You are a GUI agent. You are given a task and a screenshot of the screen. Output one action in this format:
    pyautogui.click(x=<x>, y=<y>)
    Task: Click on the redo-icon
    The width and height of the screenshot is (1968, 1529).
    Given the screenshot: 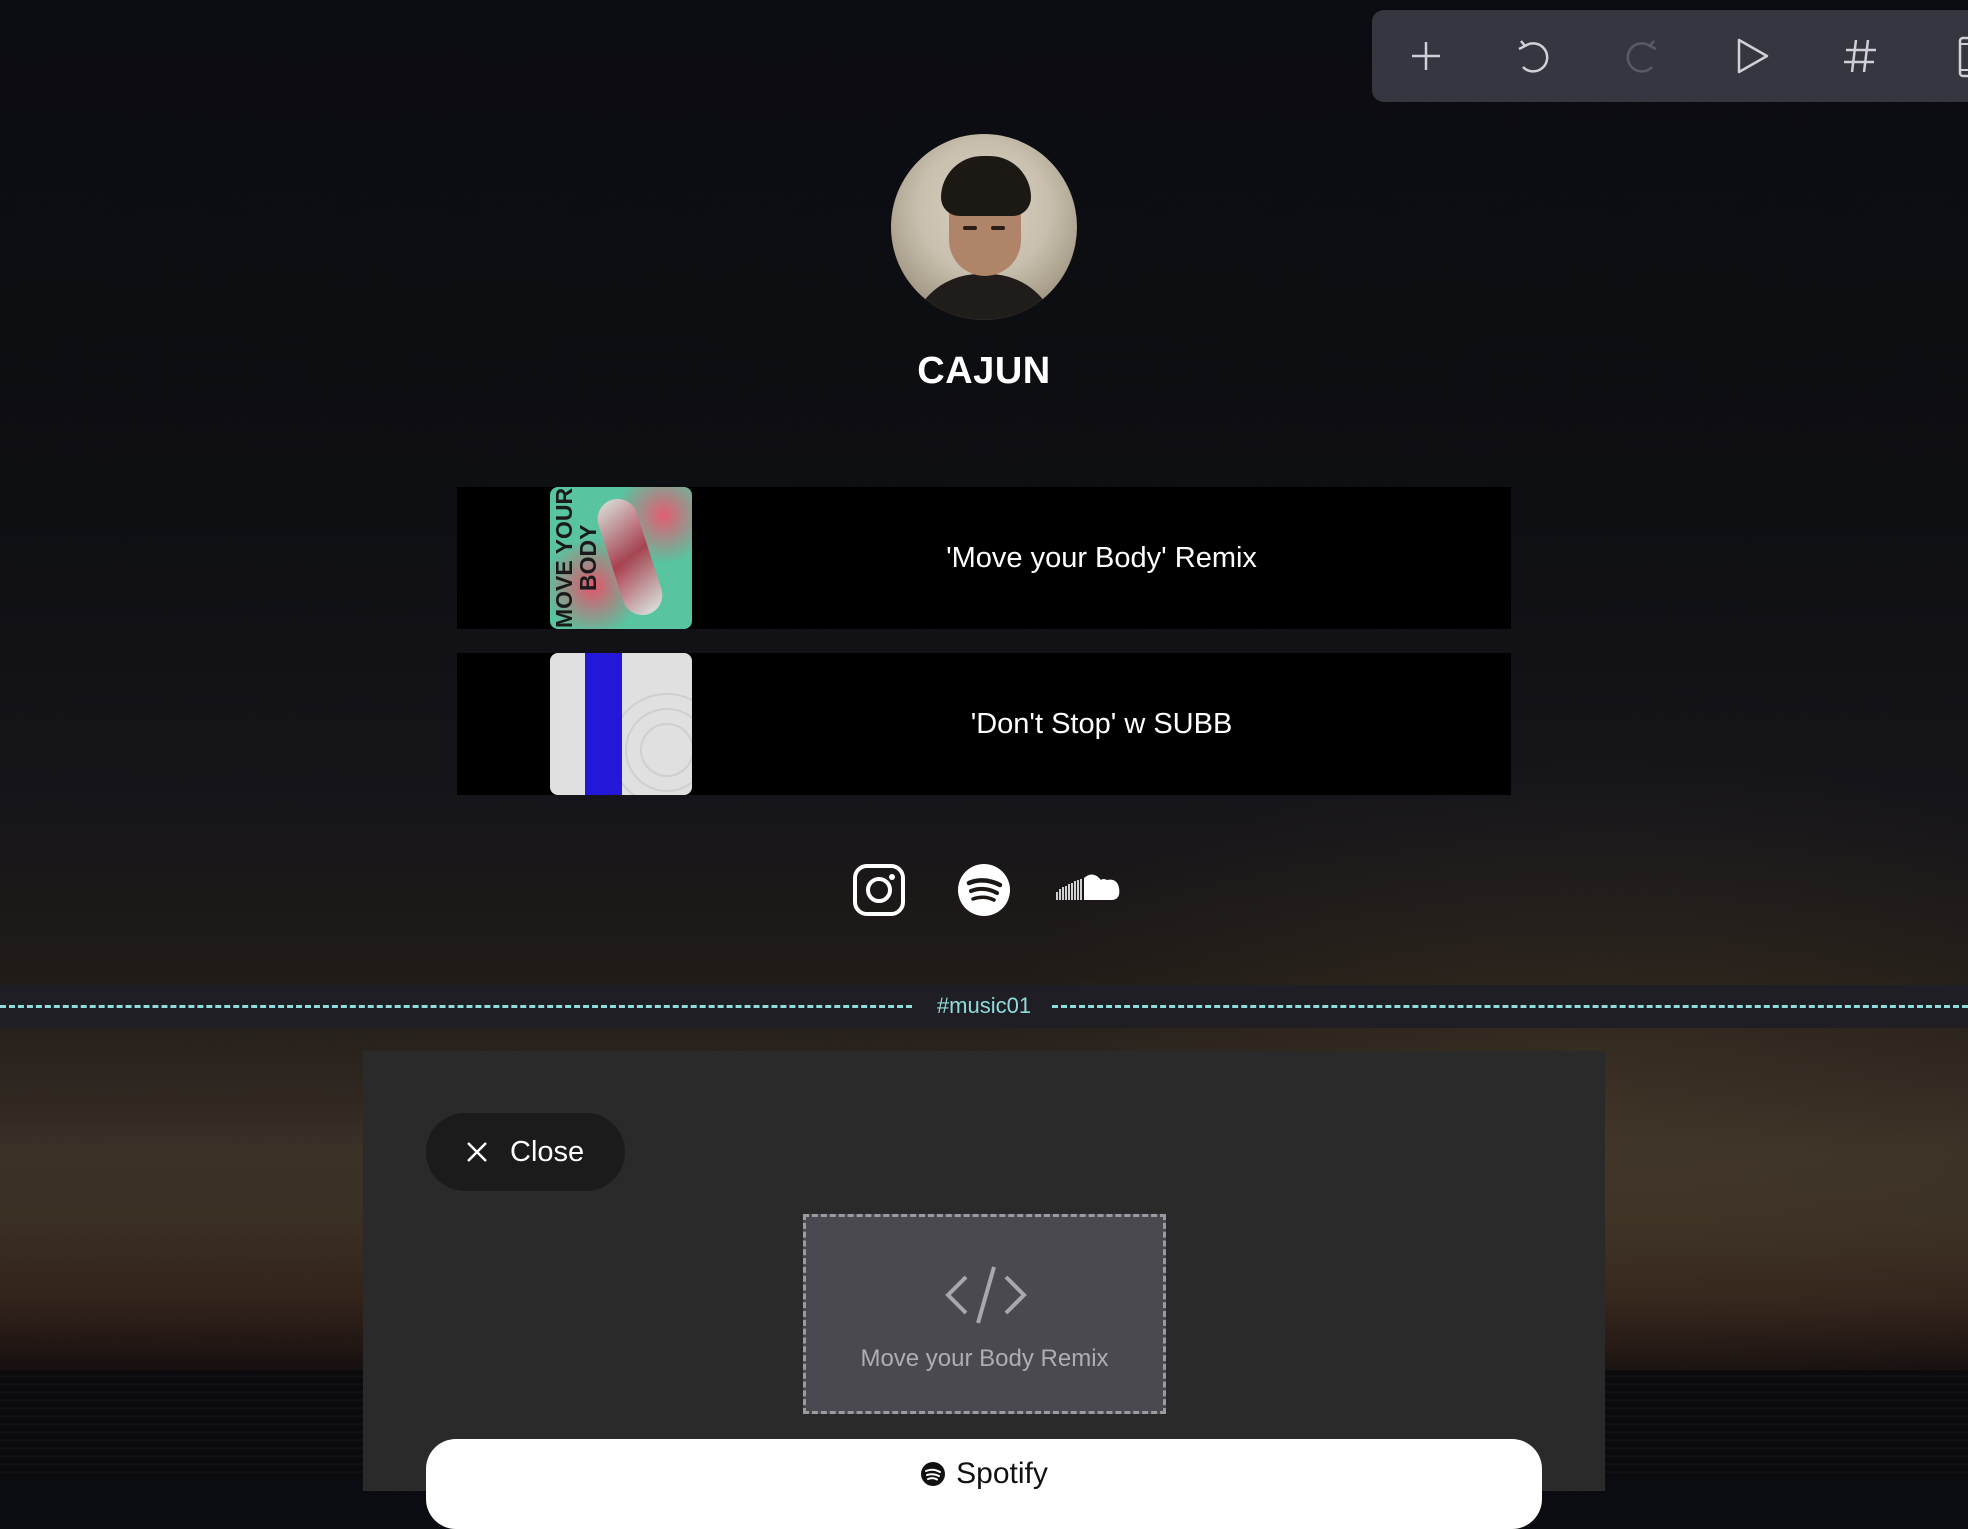 What is the action you would take?
    pyautogui.click(x=1641, y=56)
    